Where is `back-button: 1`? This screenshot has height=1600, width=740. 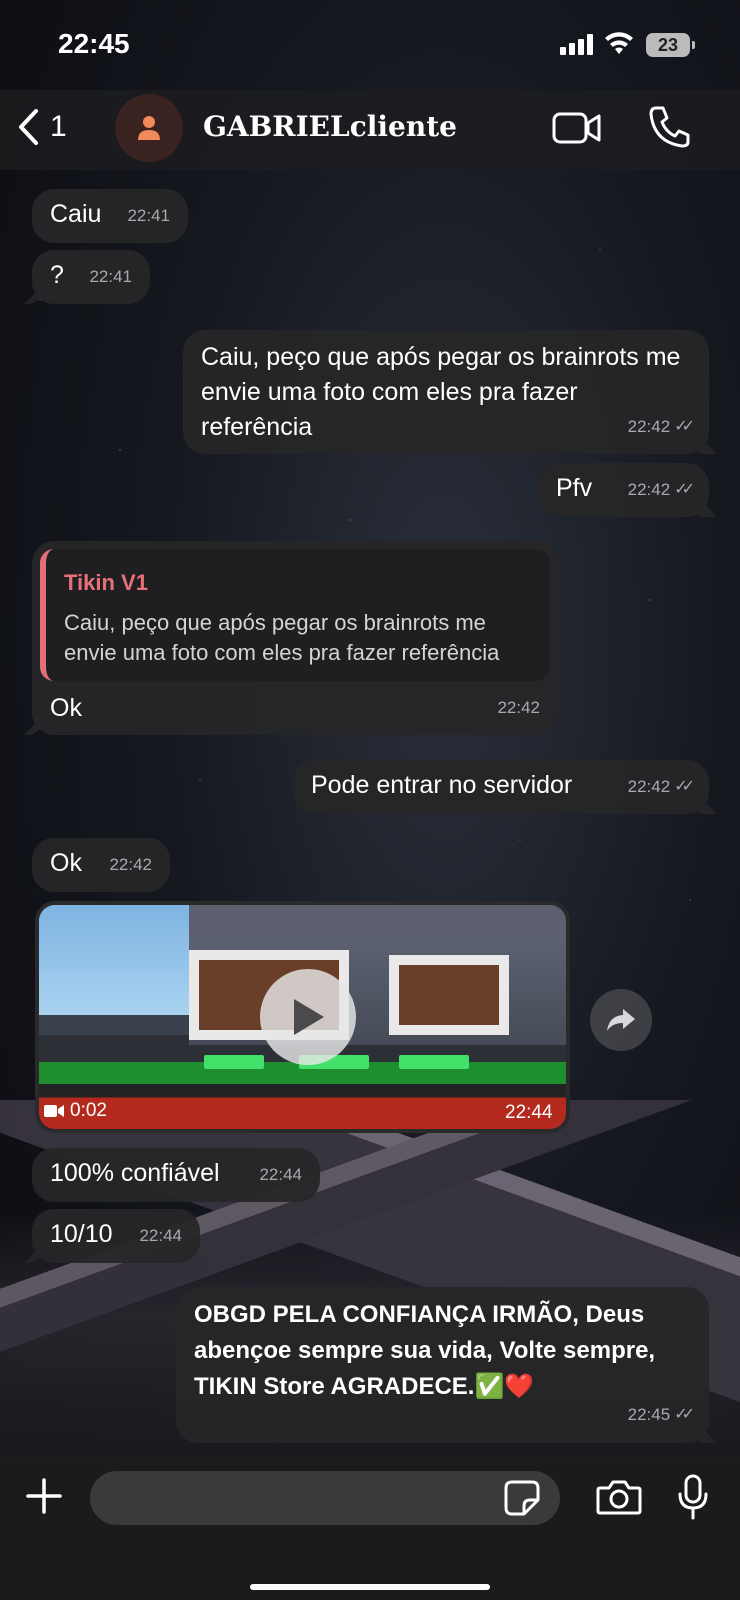 back-button: 1 is located at coordinates (41, 127).